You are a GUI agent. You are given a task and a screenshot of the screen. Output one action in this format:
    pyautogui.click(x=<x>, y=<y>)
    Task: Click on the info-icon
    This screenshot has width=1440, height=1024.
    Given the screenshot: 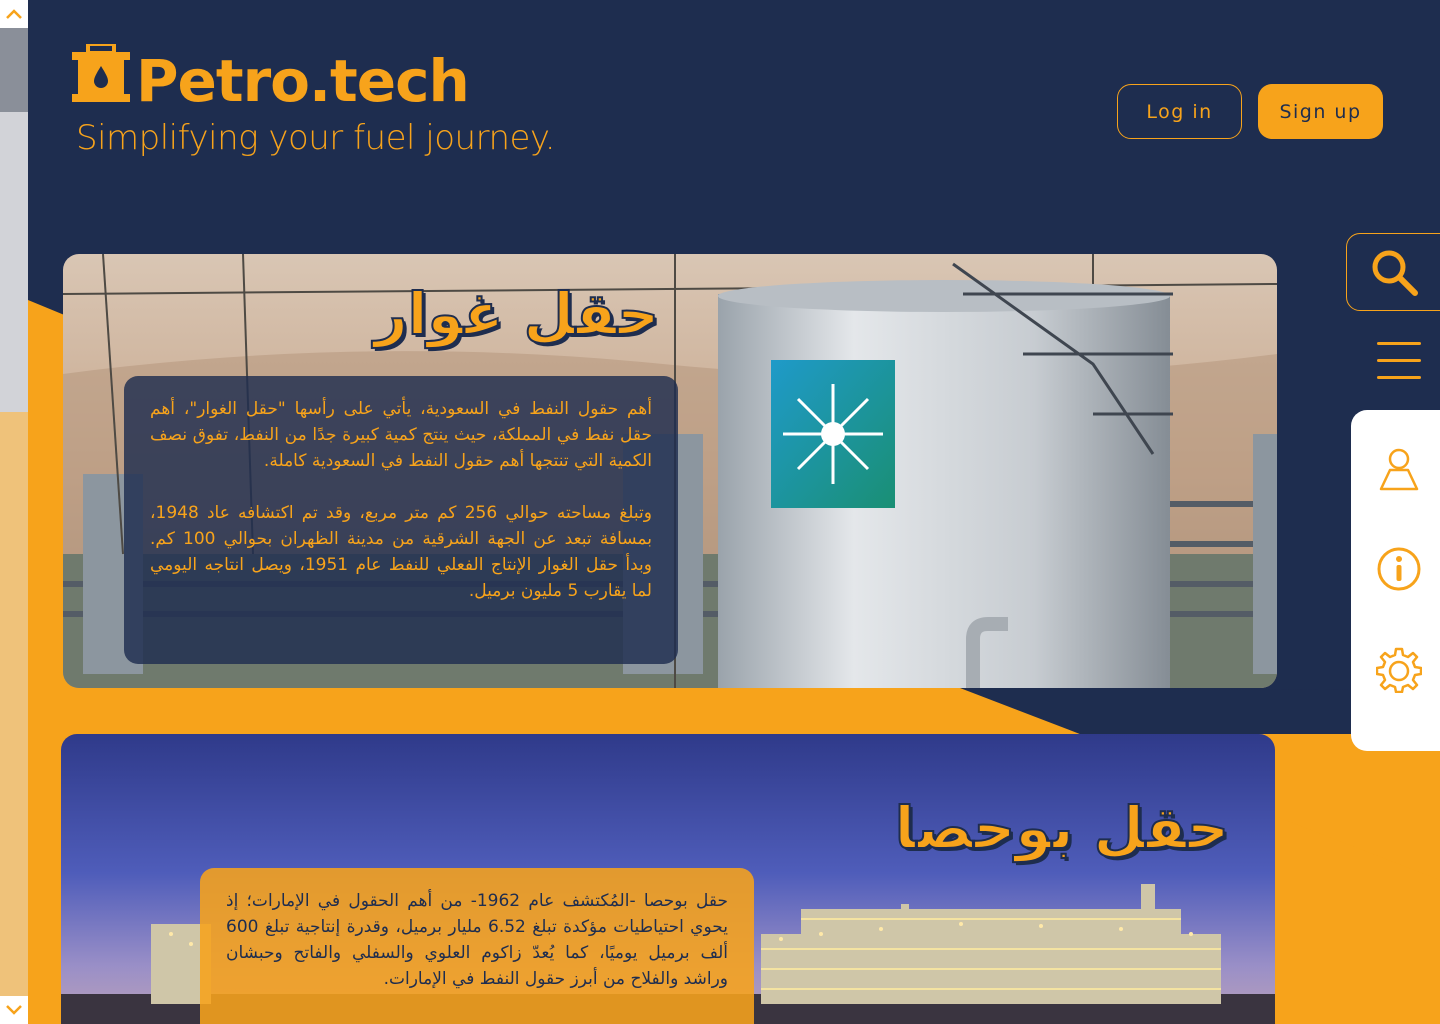 What is the action you would take?
    pyautogui.click(x=1399, y=569)
    